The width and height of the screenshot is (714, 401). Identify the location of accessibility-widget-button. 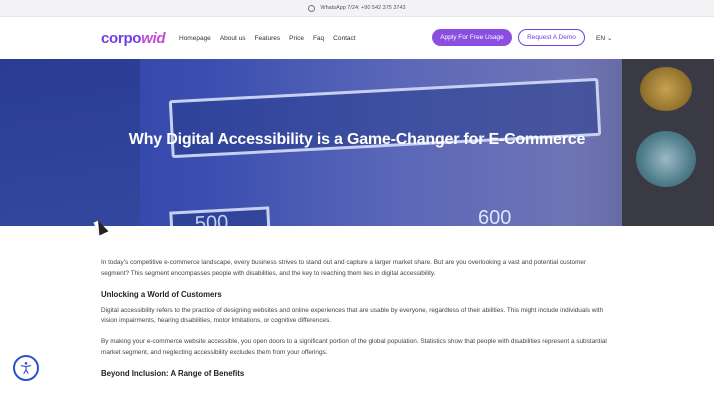
(26, 368).